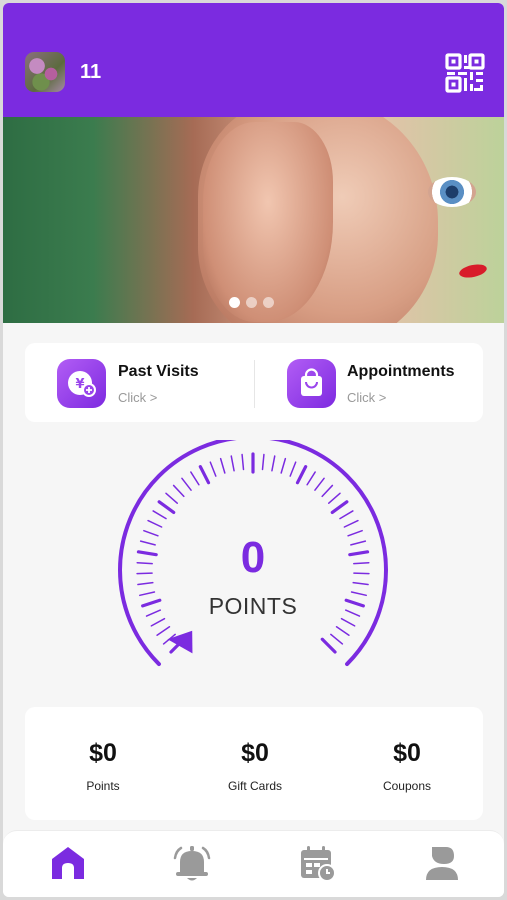 The height and width of the screenshot is (900, 507). What do you see at coordinates (253, 557) in the screenshot?
I see `points-value: 0` at bounding box center [253, 557].